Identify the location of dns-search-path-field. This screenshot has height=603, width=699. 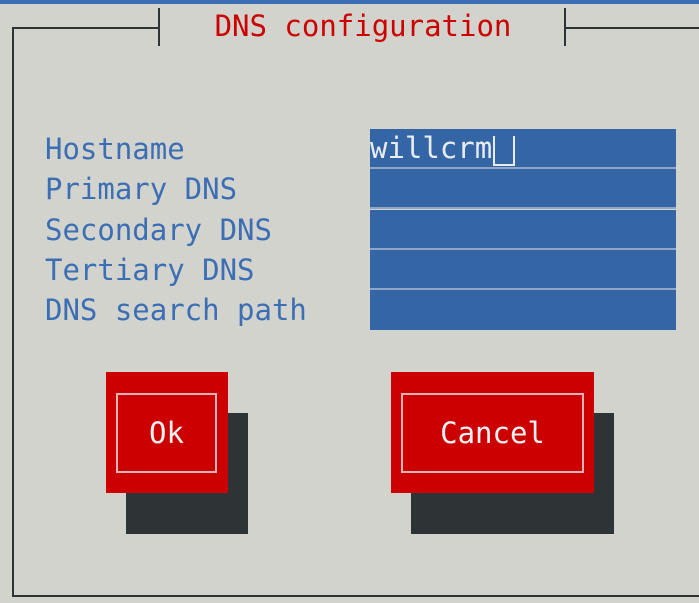
(523, 310).